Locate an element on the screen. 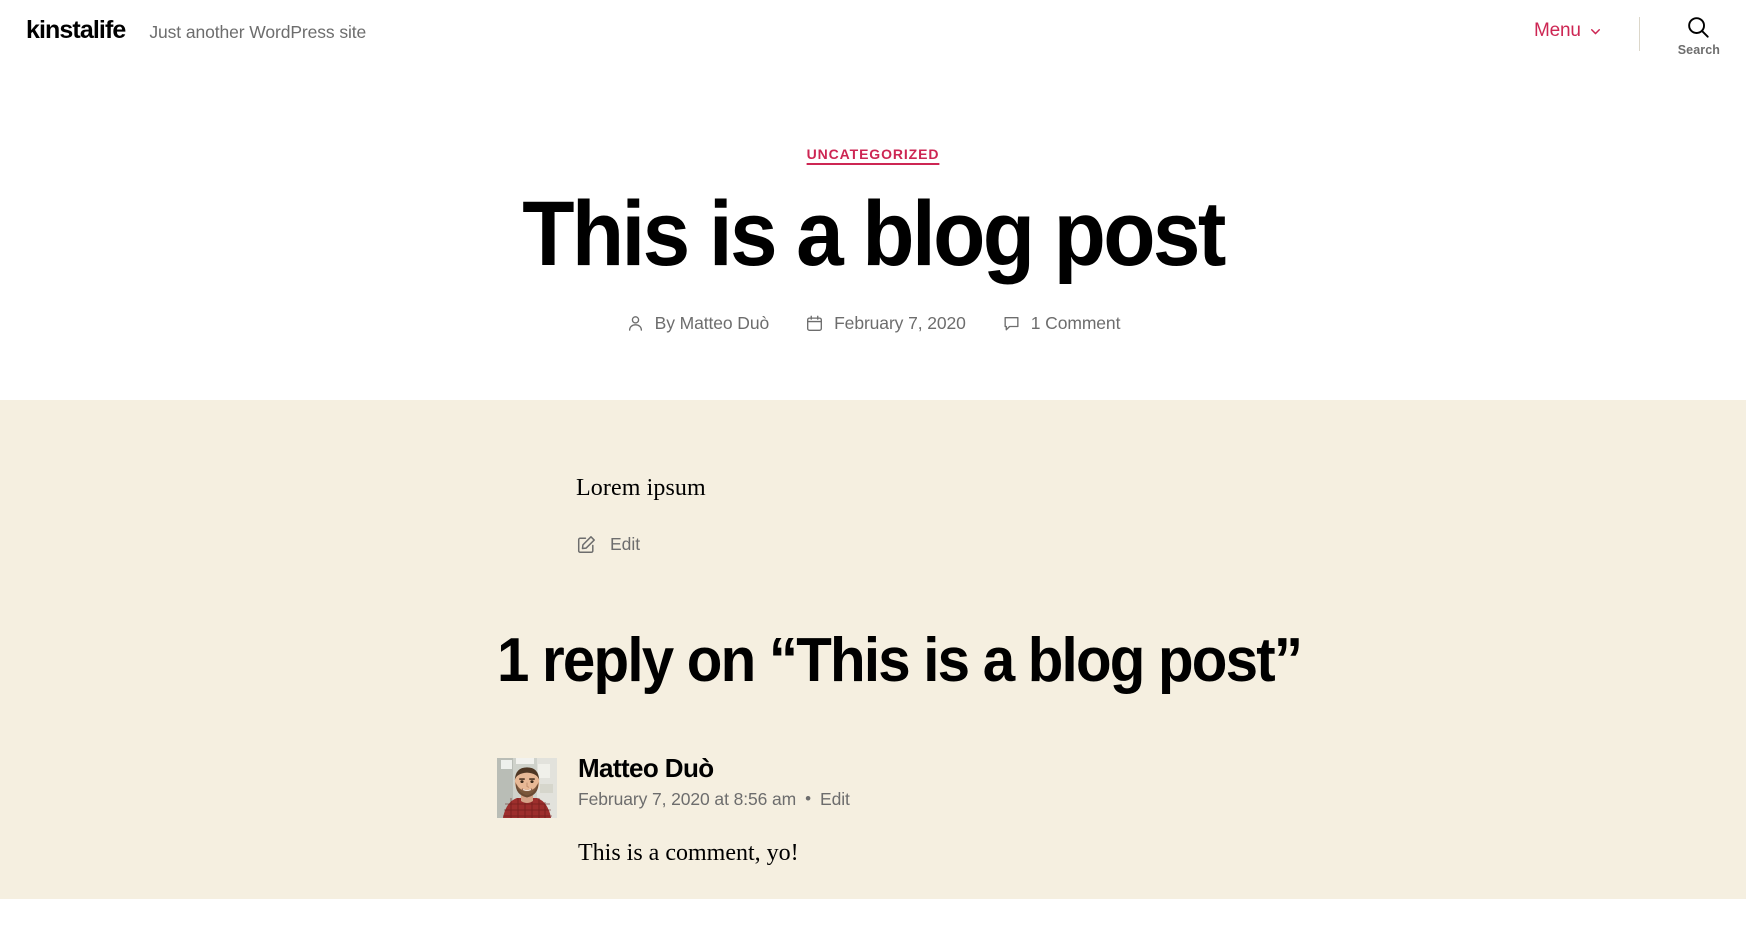 Image resolution: width=1746 pixels, height=942 pixels. post-comment-count: 1 Comment is located at coordinates (1061, 323).